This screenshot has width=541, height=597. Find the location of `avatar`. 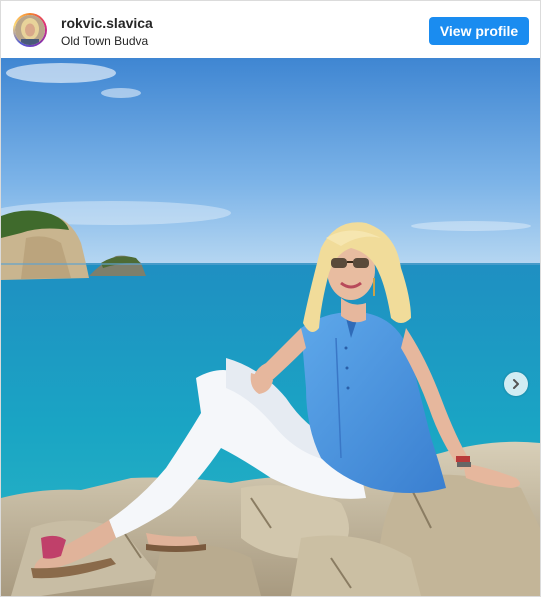

avatar is located at coordinates (30, 30).